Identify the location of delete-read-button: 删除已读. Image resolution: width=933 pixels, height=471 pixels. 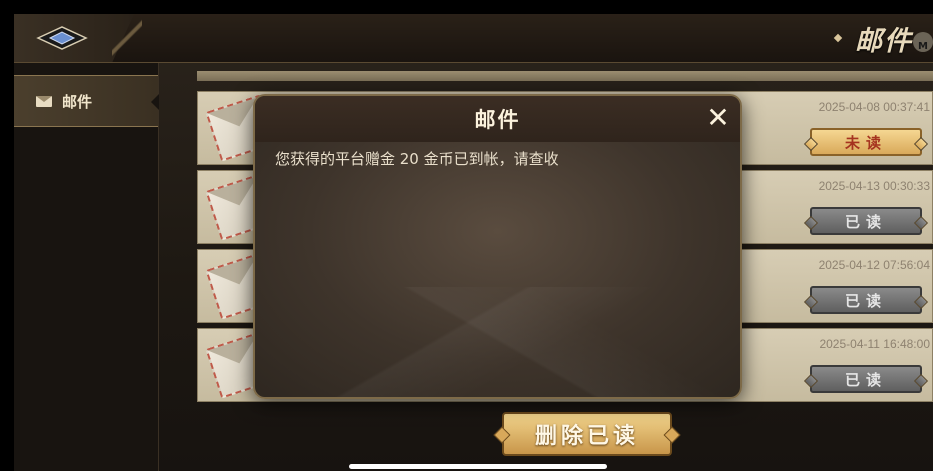
(587, 434).